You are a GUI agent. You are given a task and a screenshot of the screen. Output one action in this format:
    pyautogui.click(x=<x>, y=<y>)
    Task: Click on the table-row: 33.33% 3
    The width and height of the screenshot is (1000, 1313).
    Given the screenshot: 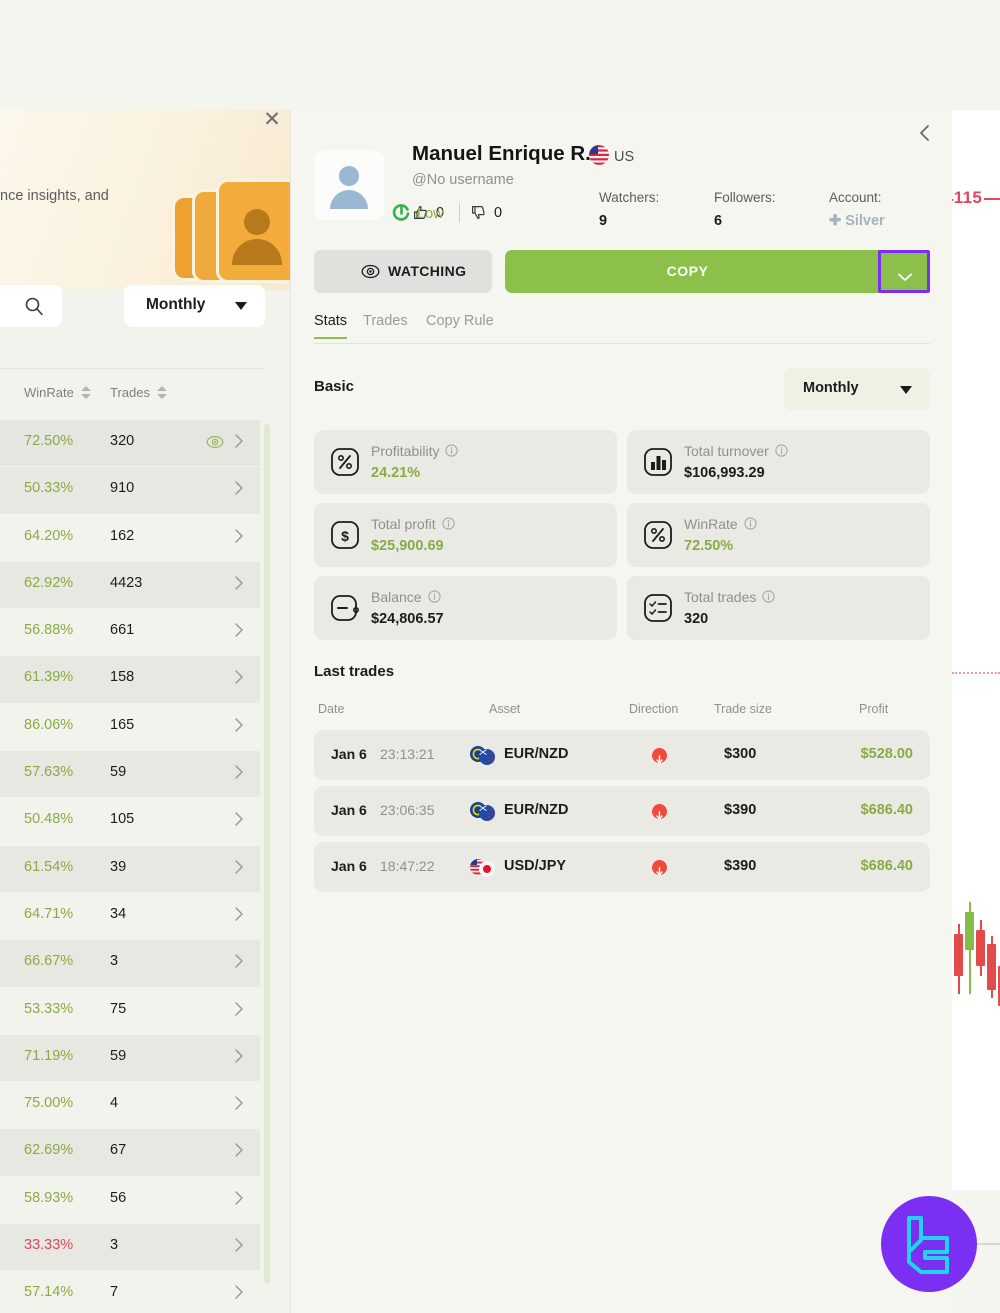 What is the action you would take?
    pyautogui.click(x=130, y=1248)
    